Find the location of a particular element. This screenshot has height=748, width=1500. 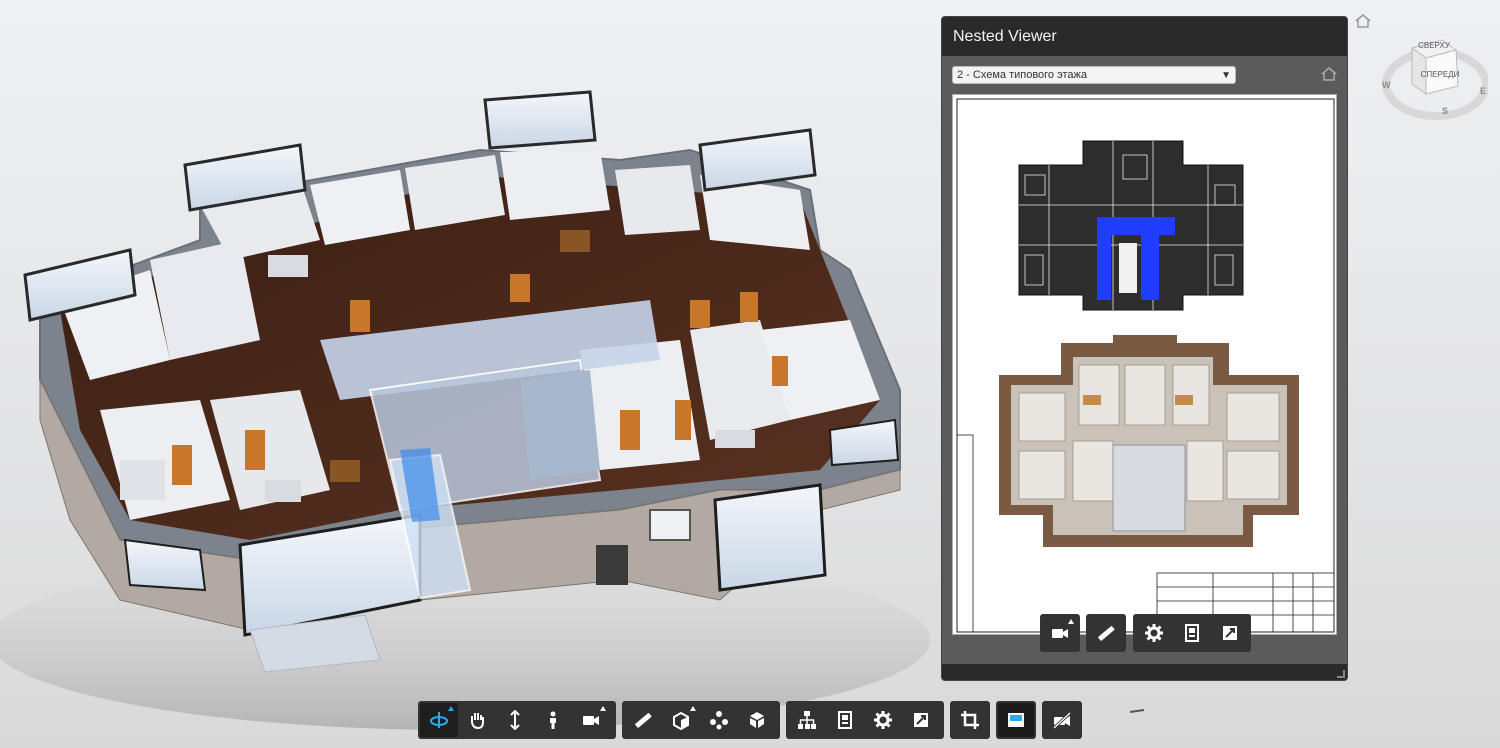

nested-viewer-footer is located at coordinates (1144, 672).